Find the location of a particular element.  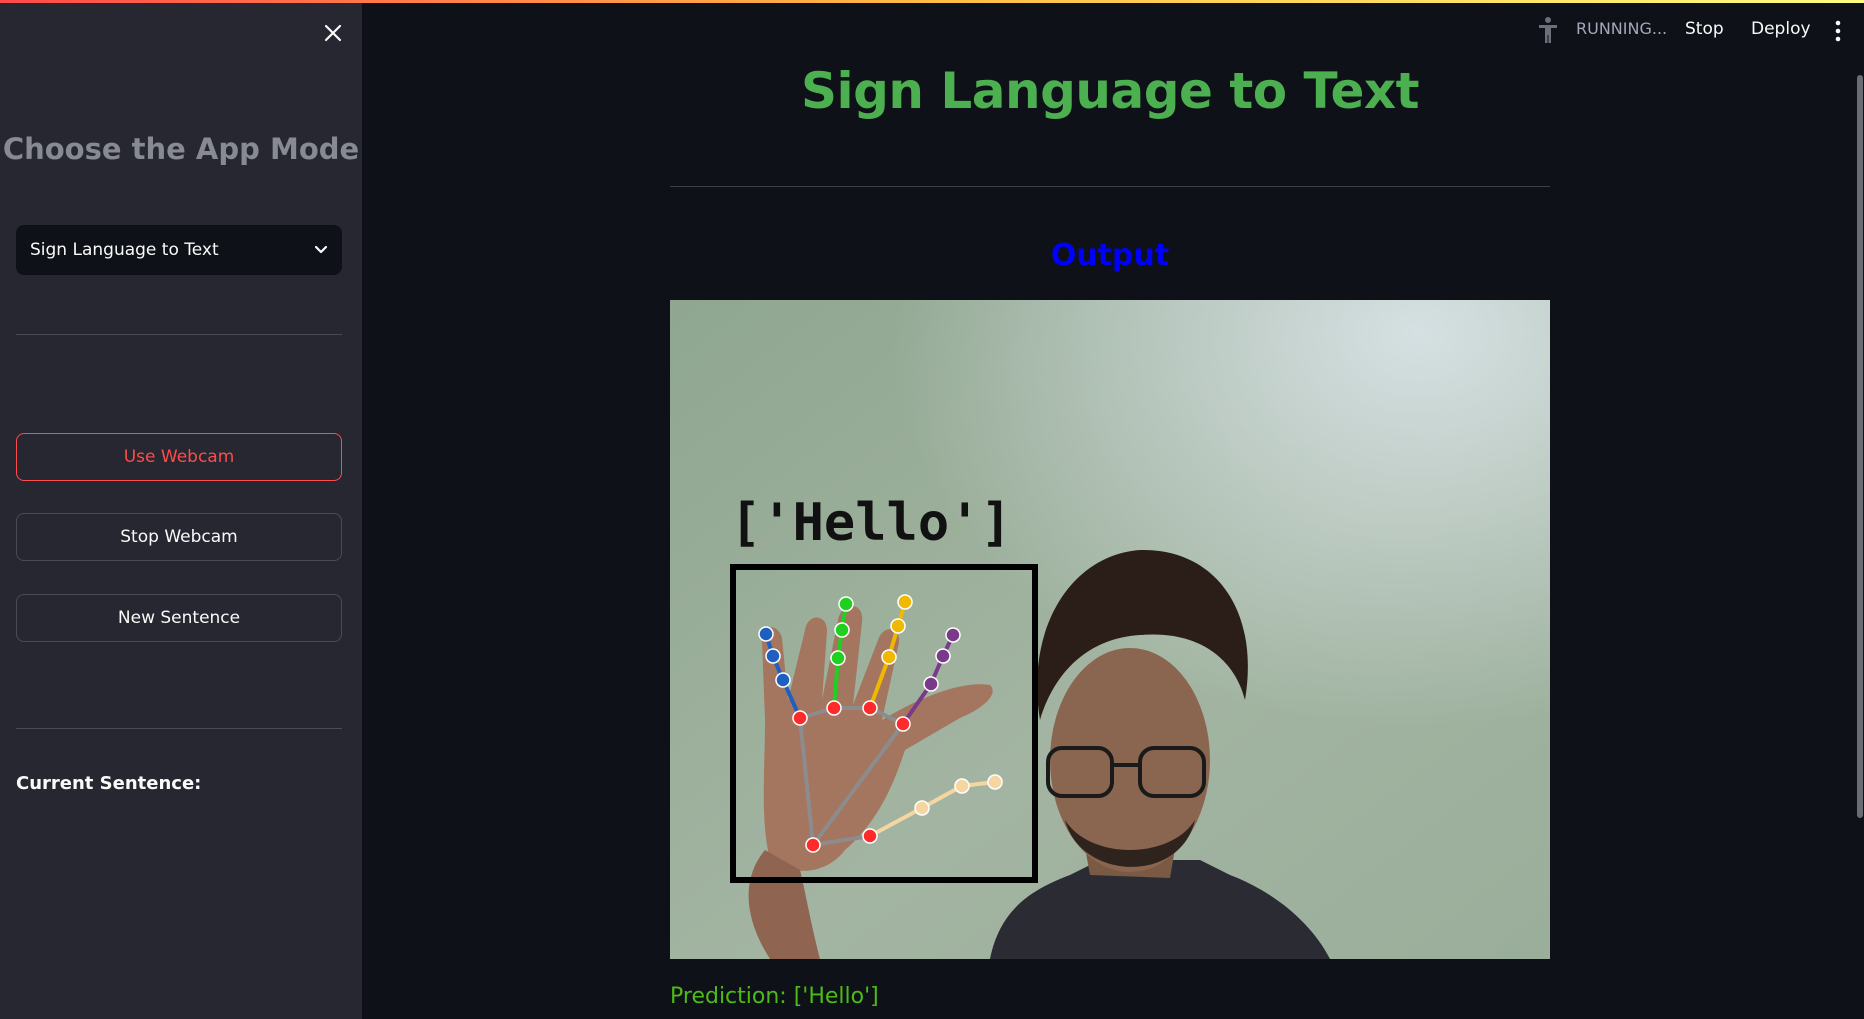

output-heading: Output is located at coordinates (1110, 255).